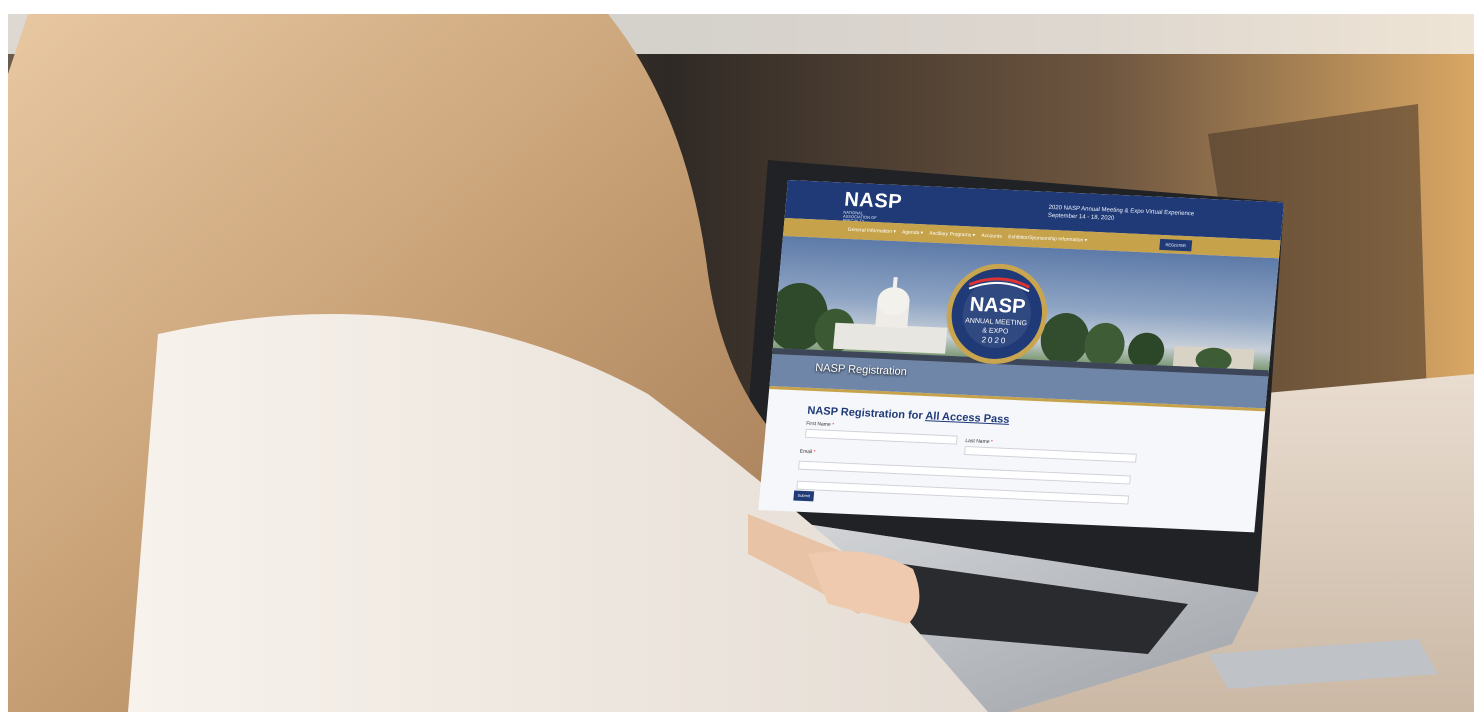  I want to click on badge-line2: & EXPO, so click(995, 331).